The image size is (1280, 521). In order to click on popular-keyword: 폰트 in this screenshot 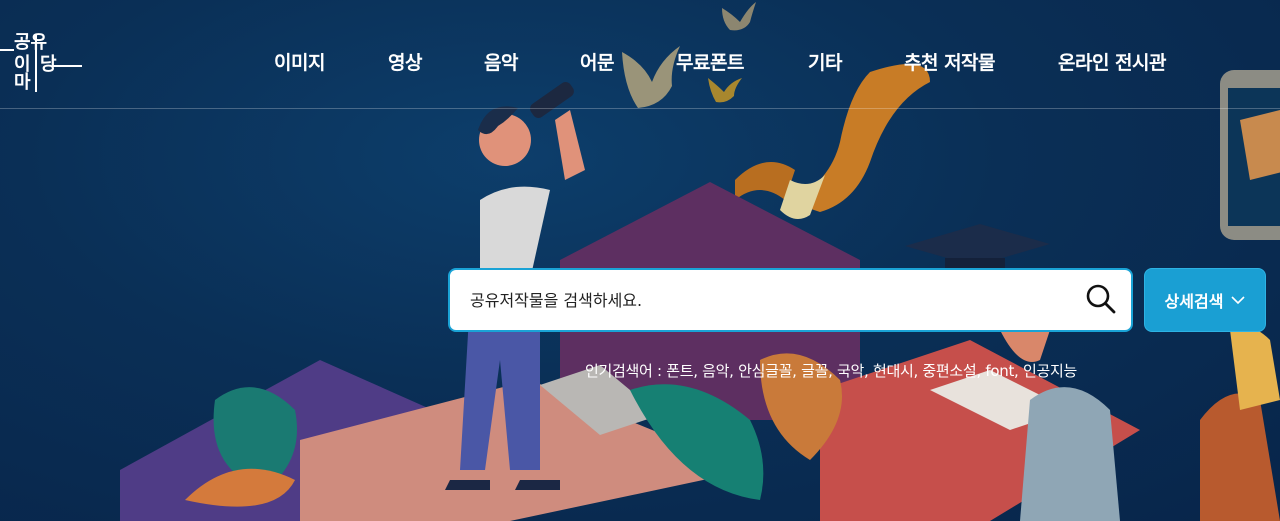, I will do `click(679, 371)`.